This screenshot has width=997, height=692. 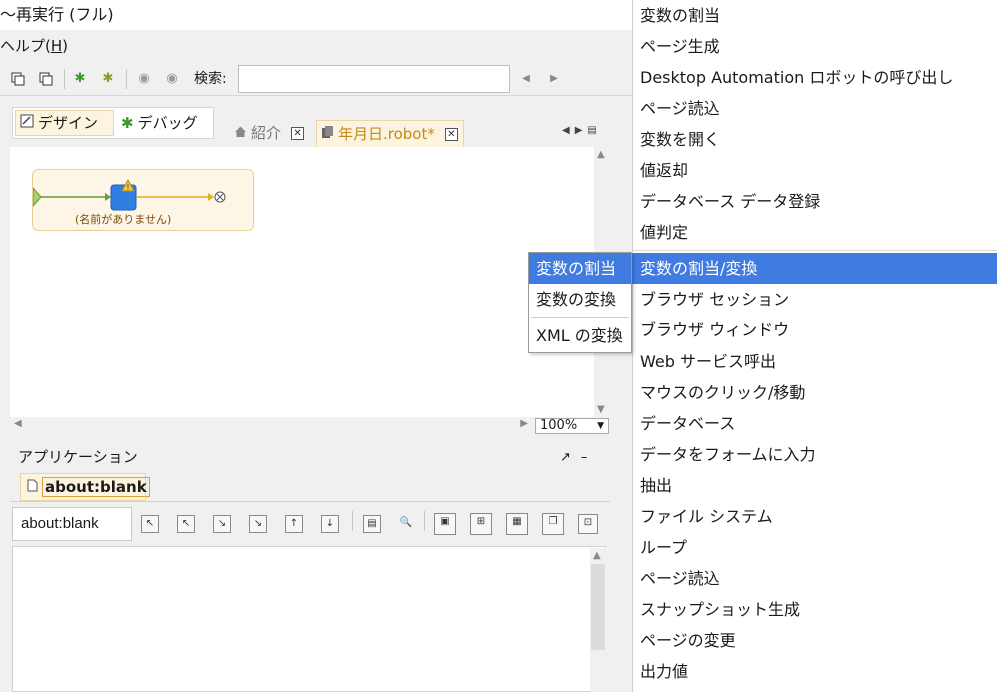 I want to click on search-next-icon: ▶, so click(x=554, y=79).